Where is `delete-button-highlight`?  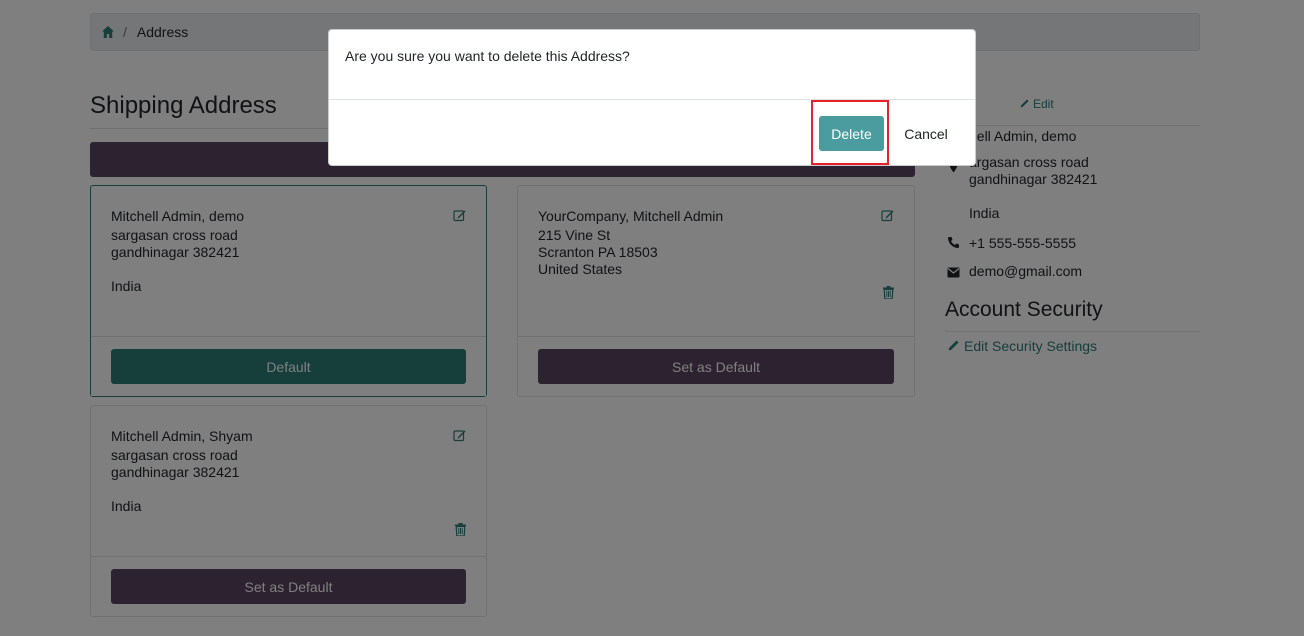
delete-button-highlight is located at coordinates (850, 132).